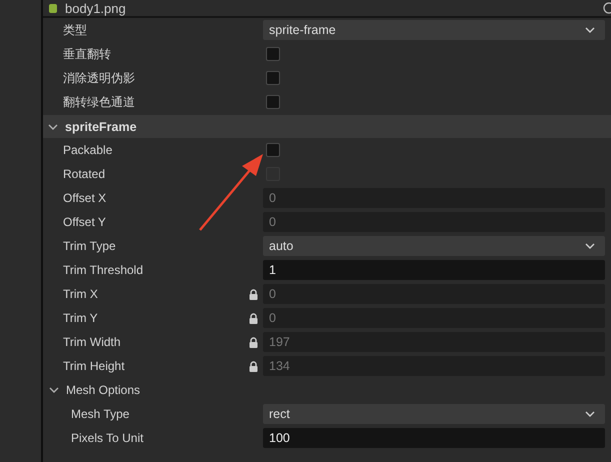 The height and width of the screenshot is (462, 611). What do you see at coordinates (75, 30) in the screenshot?
I see `property-label: 类型` at bounding box center [75, 30].